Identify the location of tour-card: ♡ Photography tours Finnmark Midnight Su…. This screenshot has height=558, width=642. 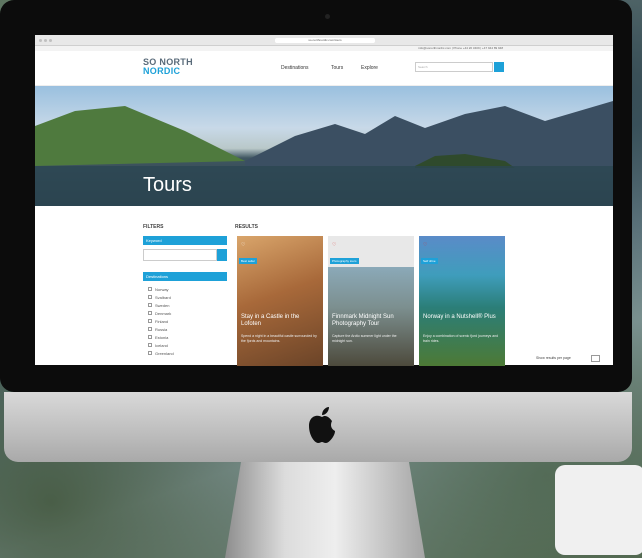
(371, 301).